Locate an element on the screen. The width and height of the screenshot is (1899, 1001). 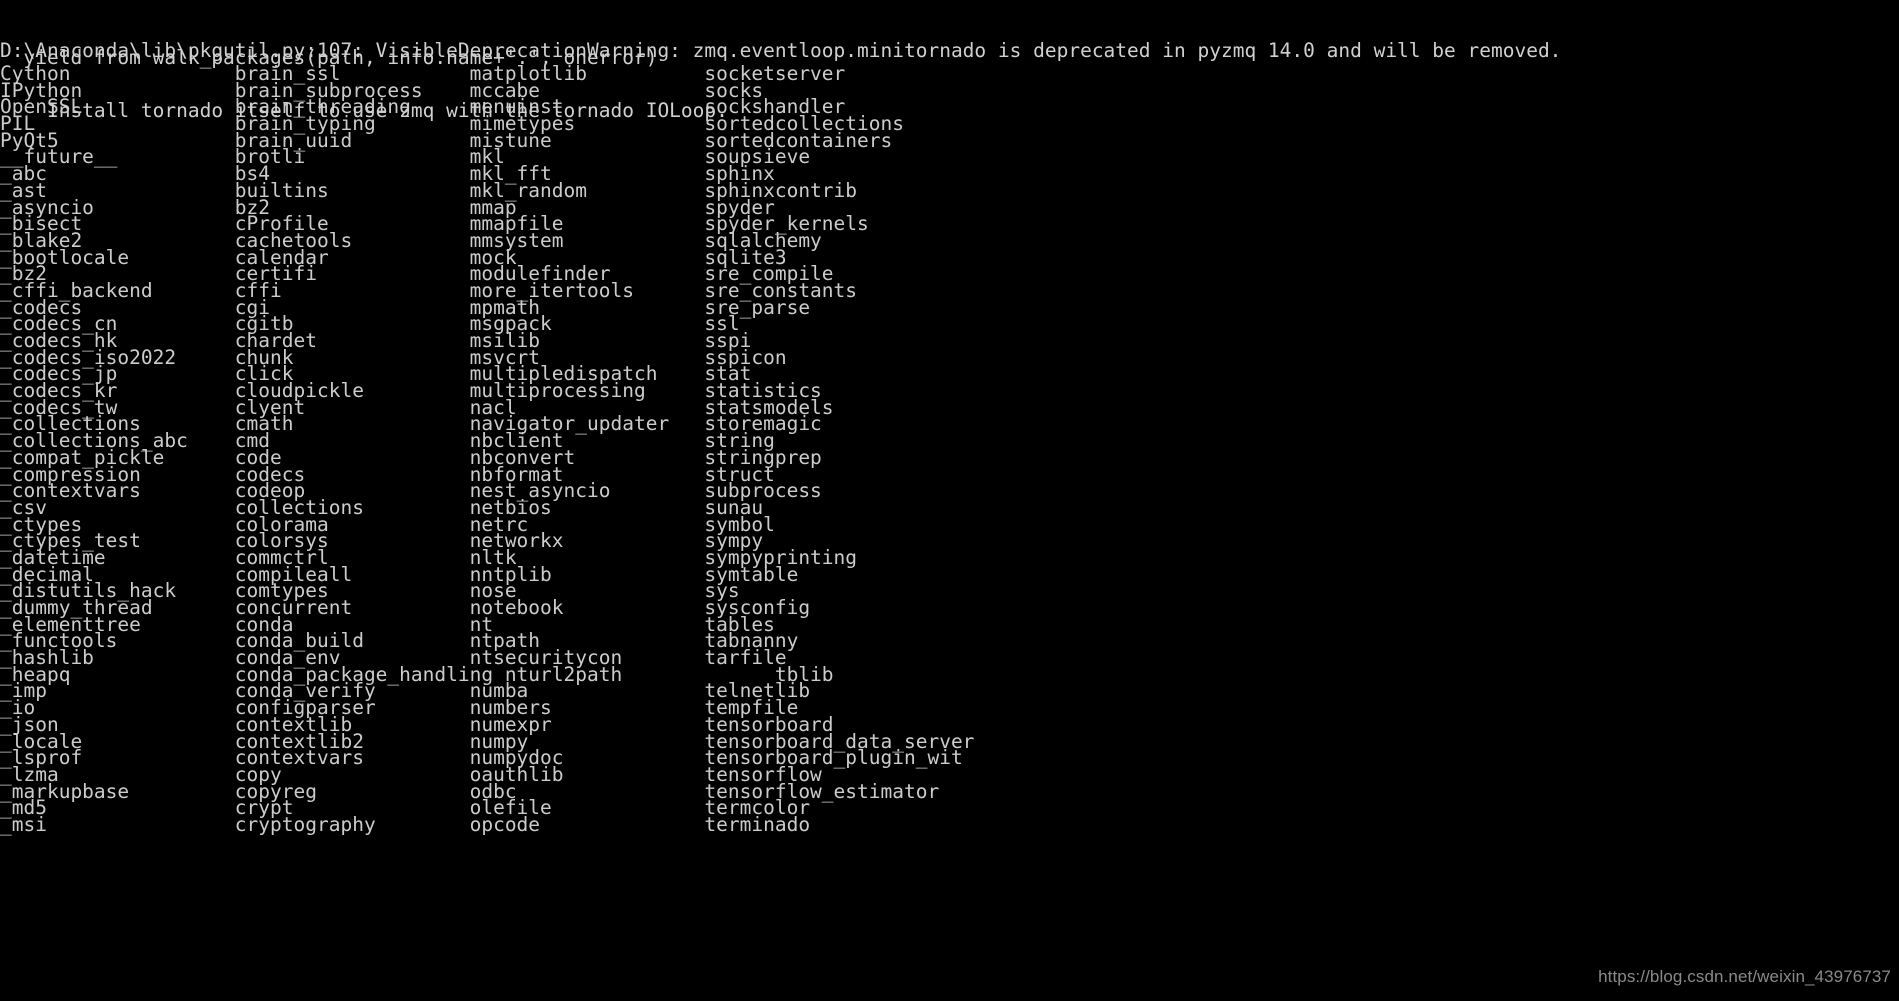
package-row: _msi cryptography opcode terminado is located at coordinates (405, 824).